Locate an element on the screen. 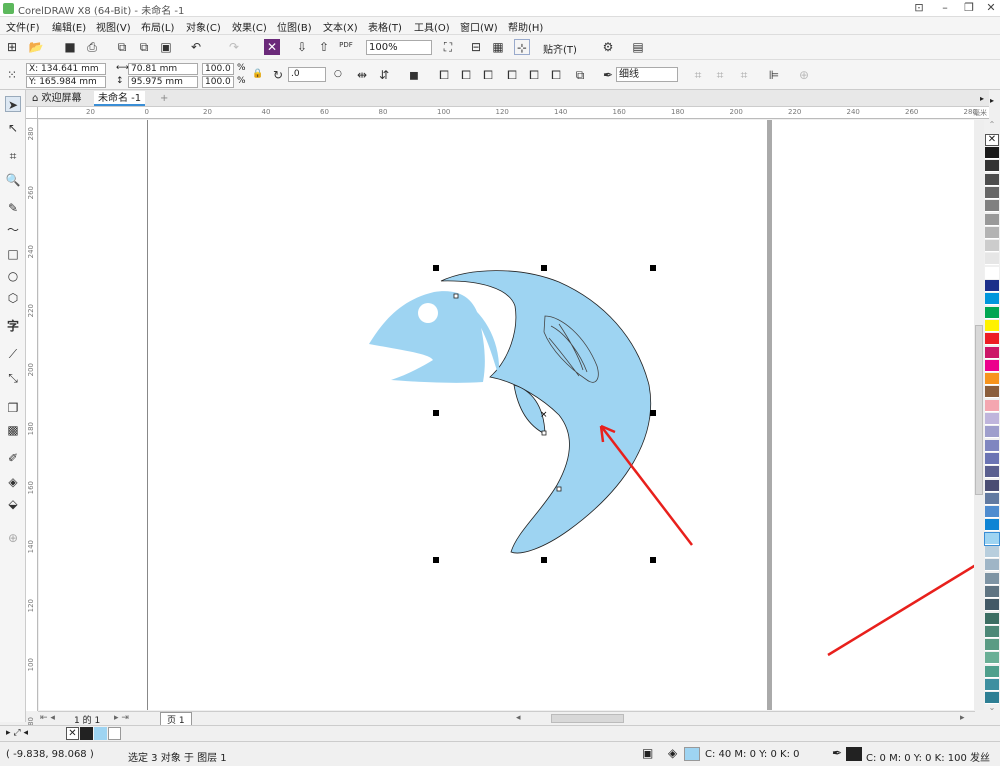 Image resolution: width=1000 pixels, height=766 pixels. ruler-origin is located at coordinates (32, 113).